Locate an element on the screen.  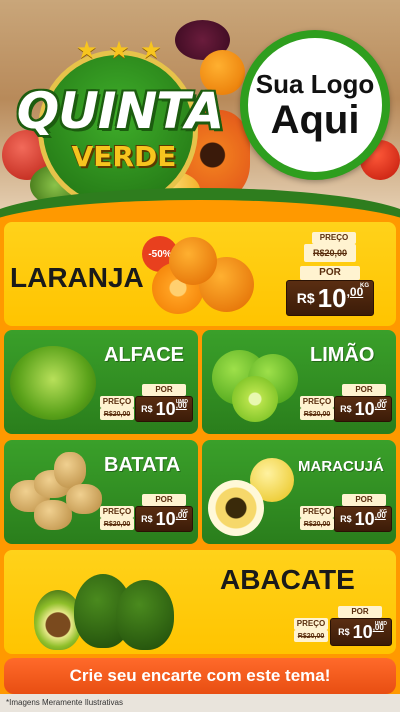
create-flyer-button: Crie seu encarte com este tema! is located at coordinates (200, 676).